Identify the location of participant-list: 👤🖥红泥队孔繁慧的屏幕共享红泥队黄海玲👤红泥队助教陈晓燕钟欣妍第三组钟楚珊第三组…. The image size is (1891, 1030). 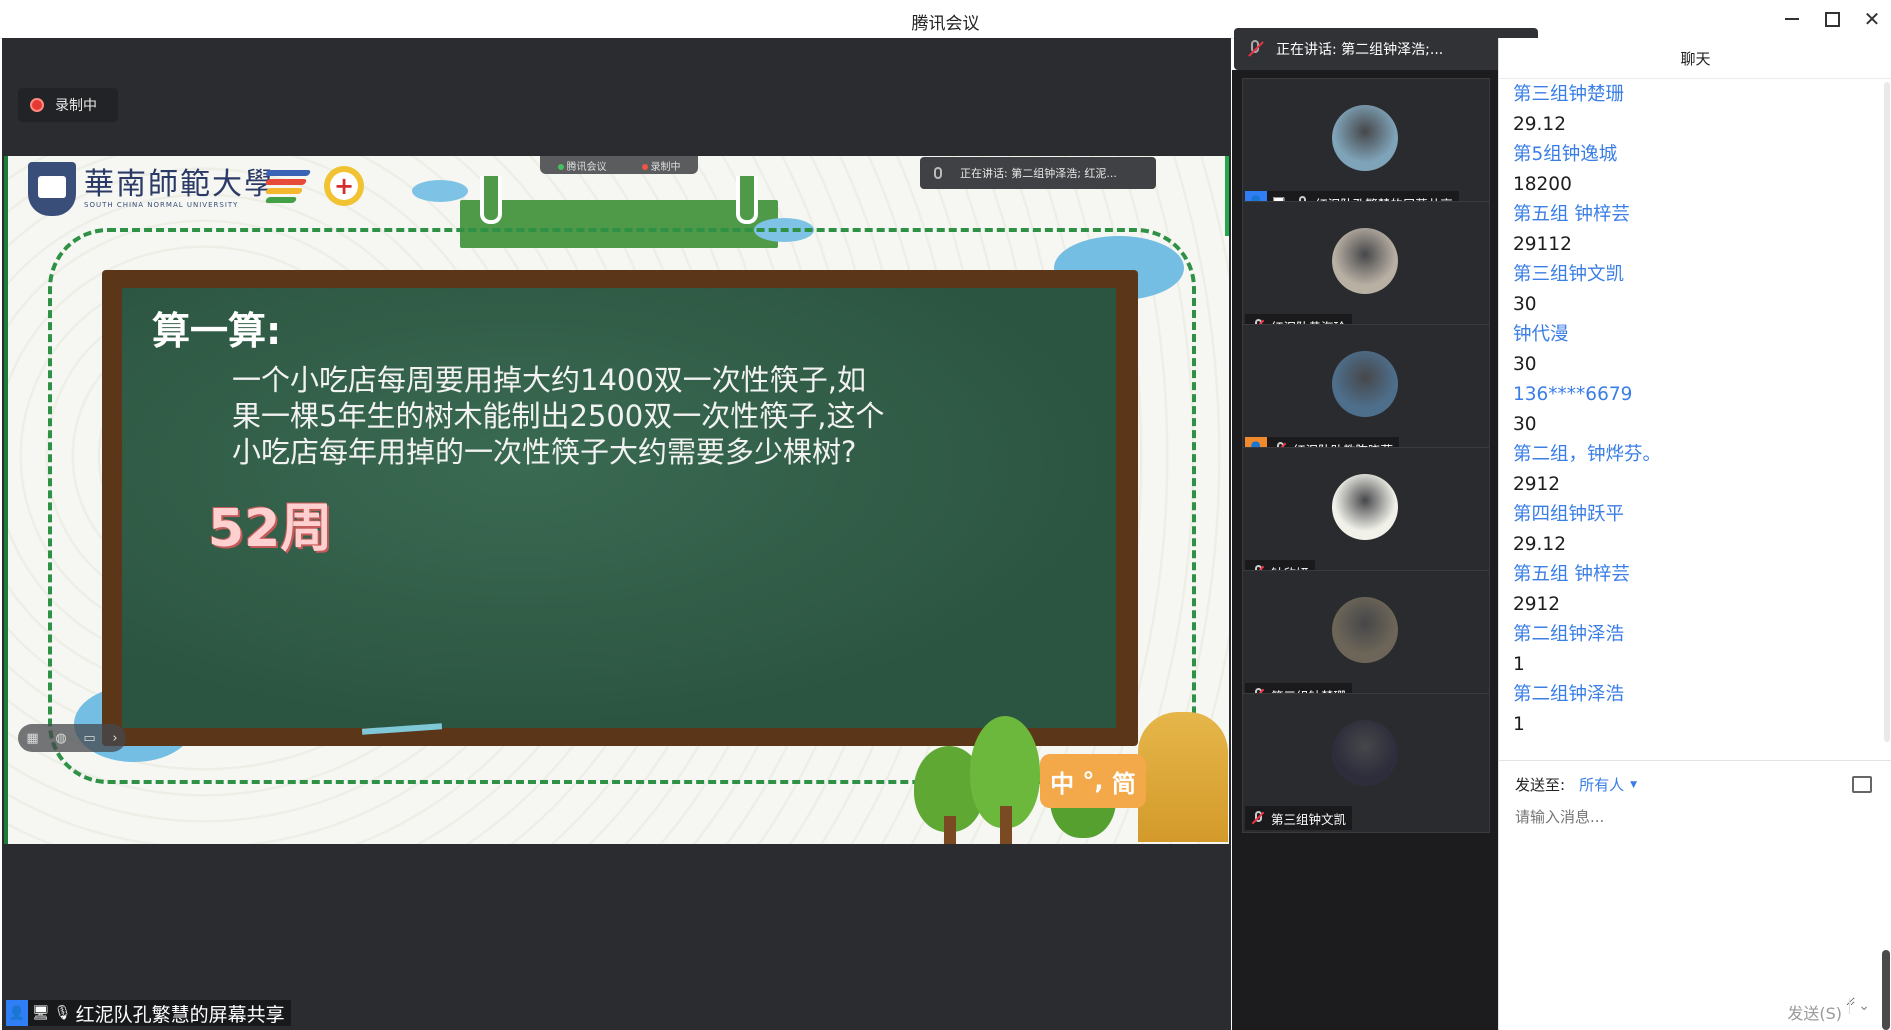
(1365, 550).